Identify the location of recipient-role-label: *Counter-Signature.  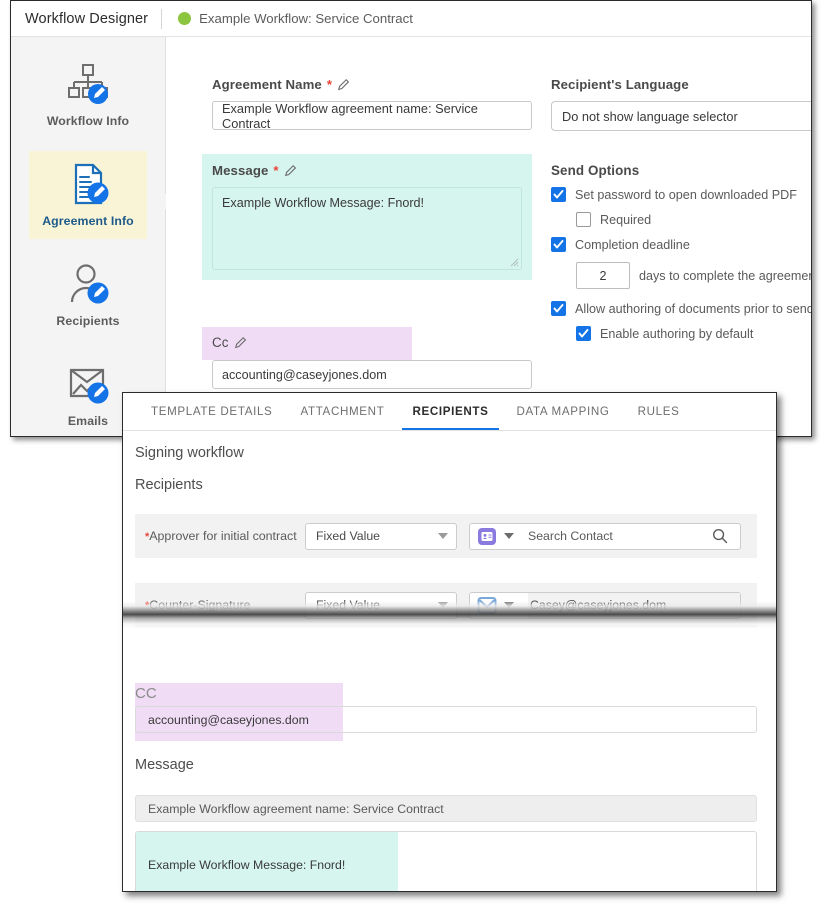
(220, 605).